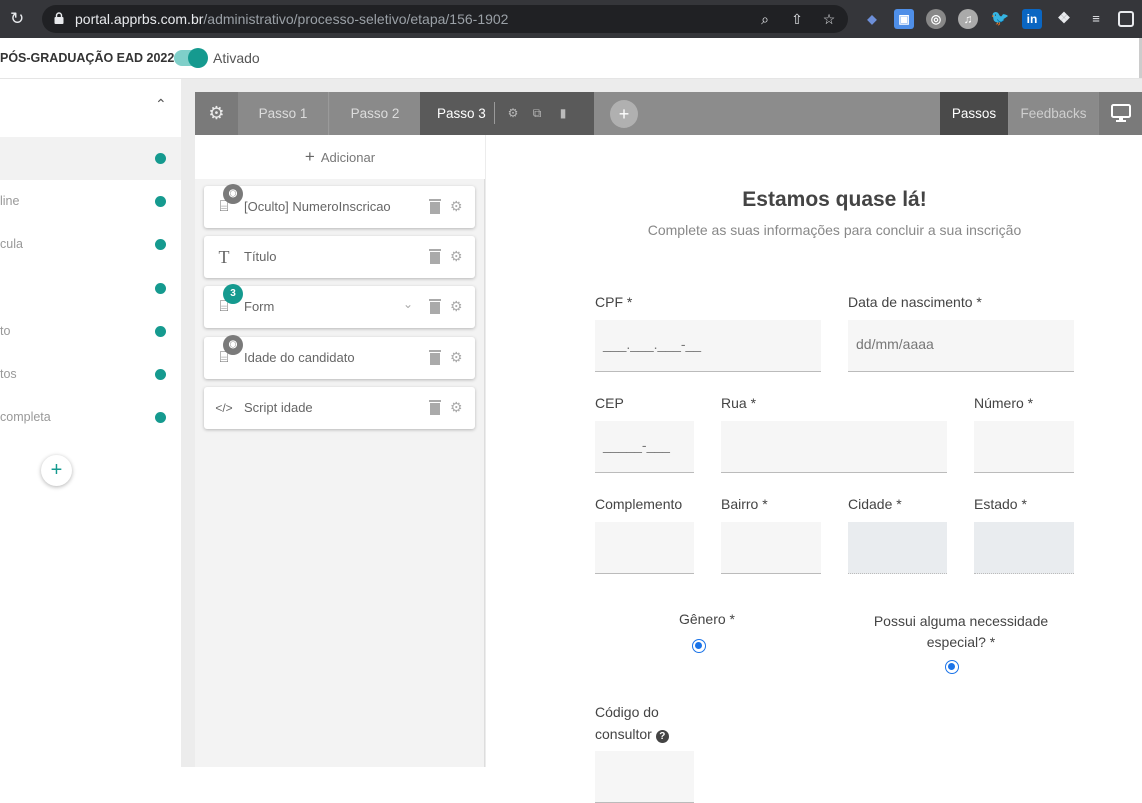  Describe the element at coordinates (936, 19) in the screenshot. I see `extension-globe-icon: ◎` at that location.